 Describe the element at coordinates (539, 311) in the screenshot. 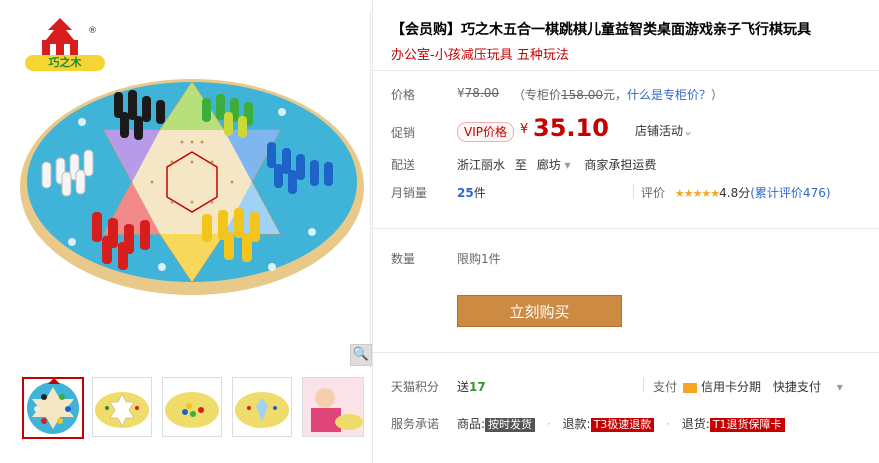

I see `buy-now-button: 立刻购买` at that location.